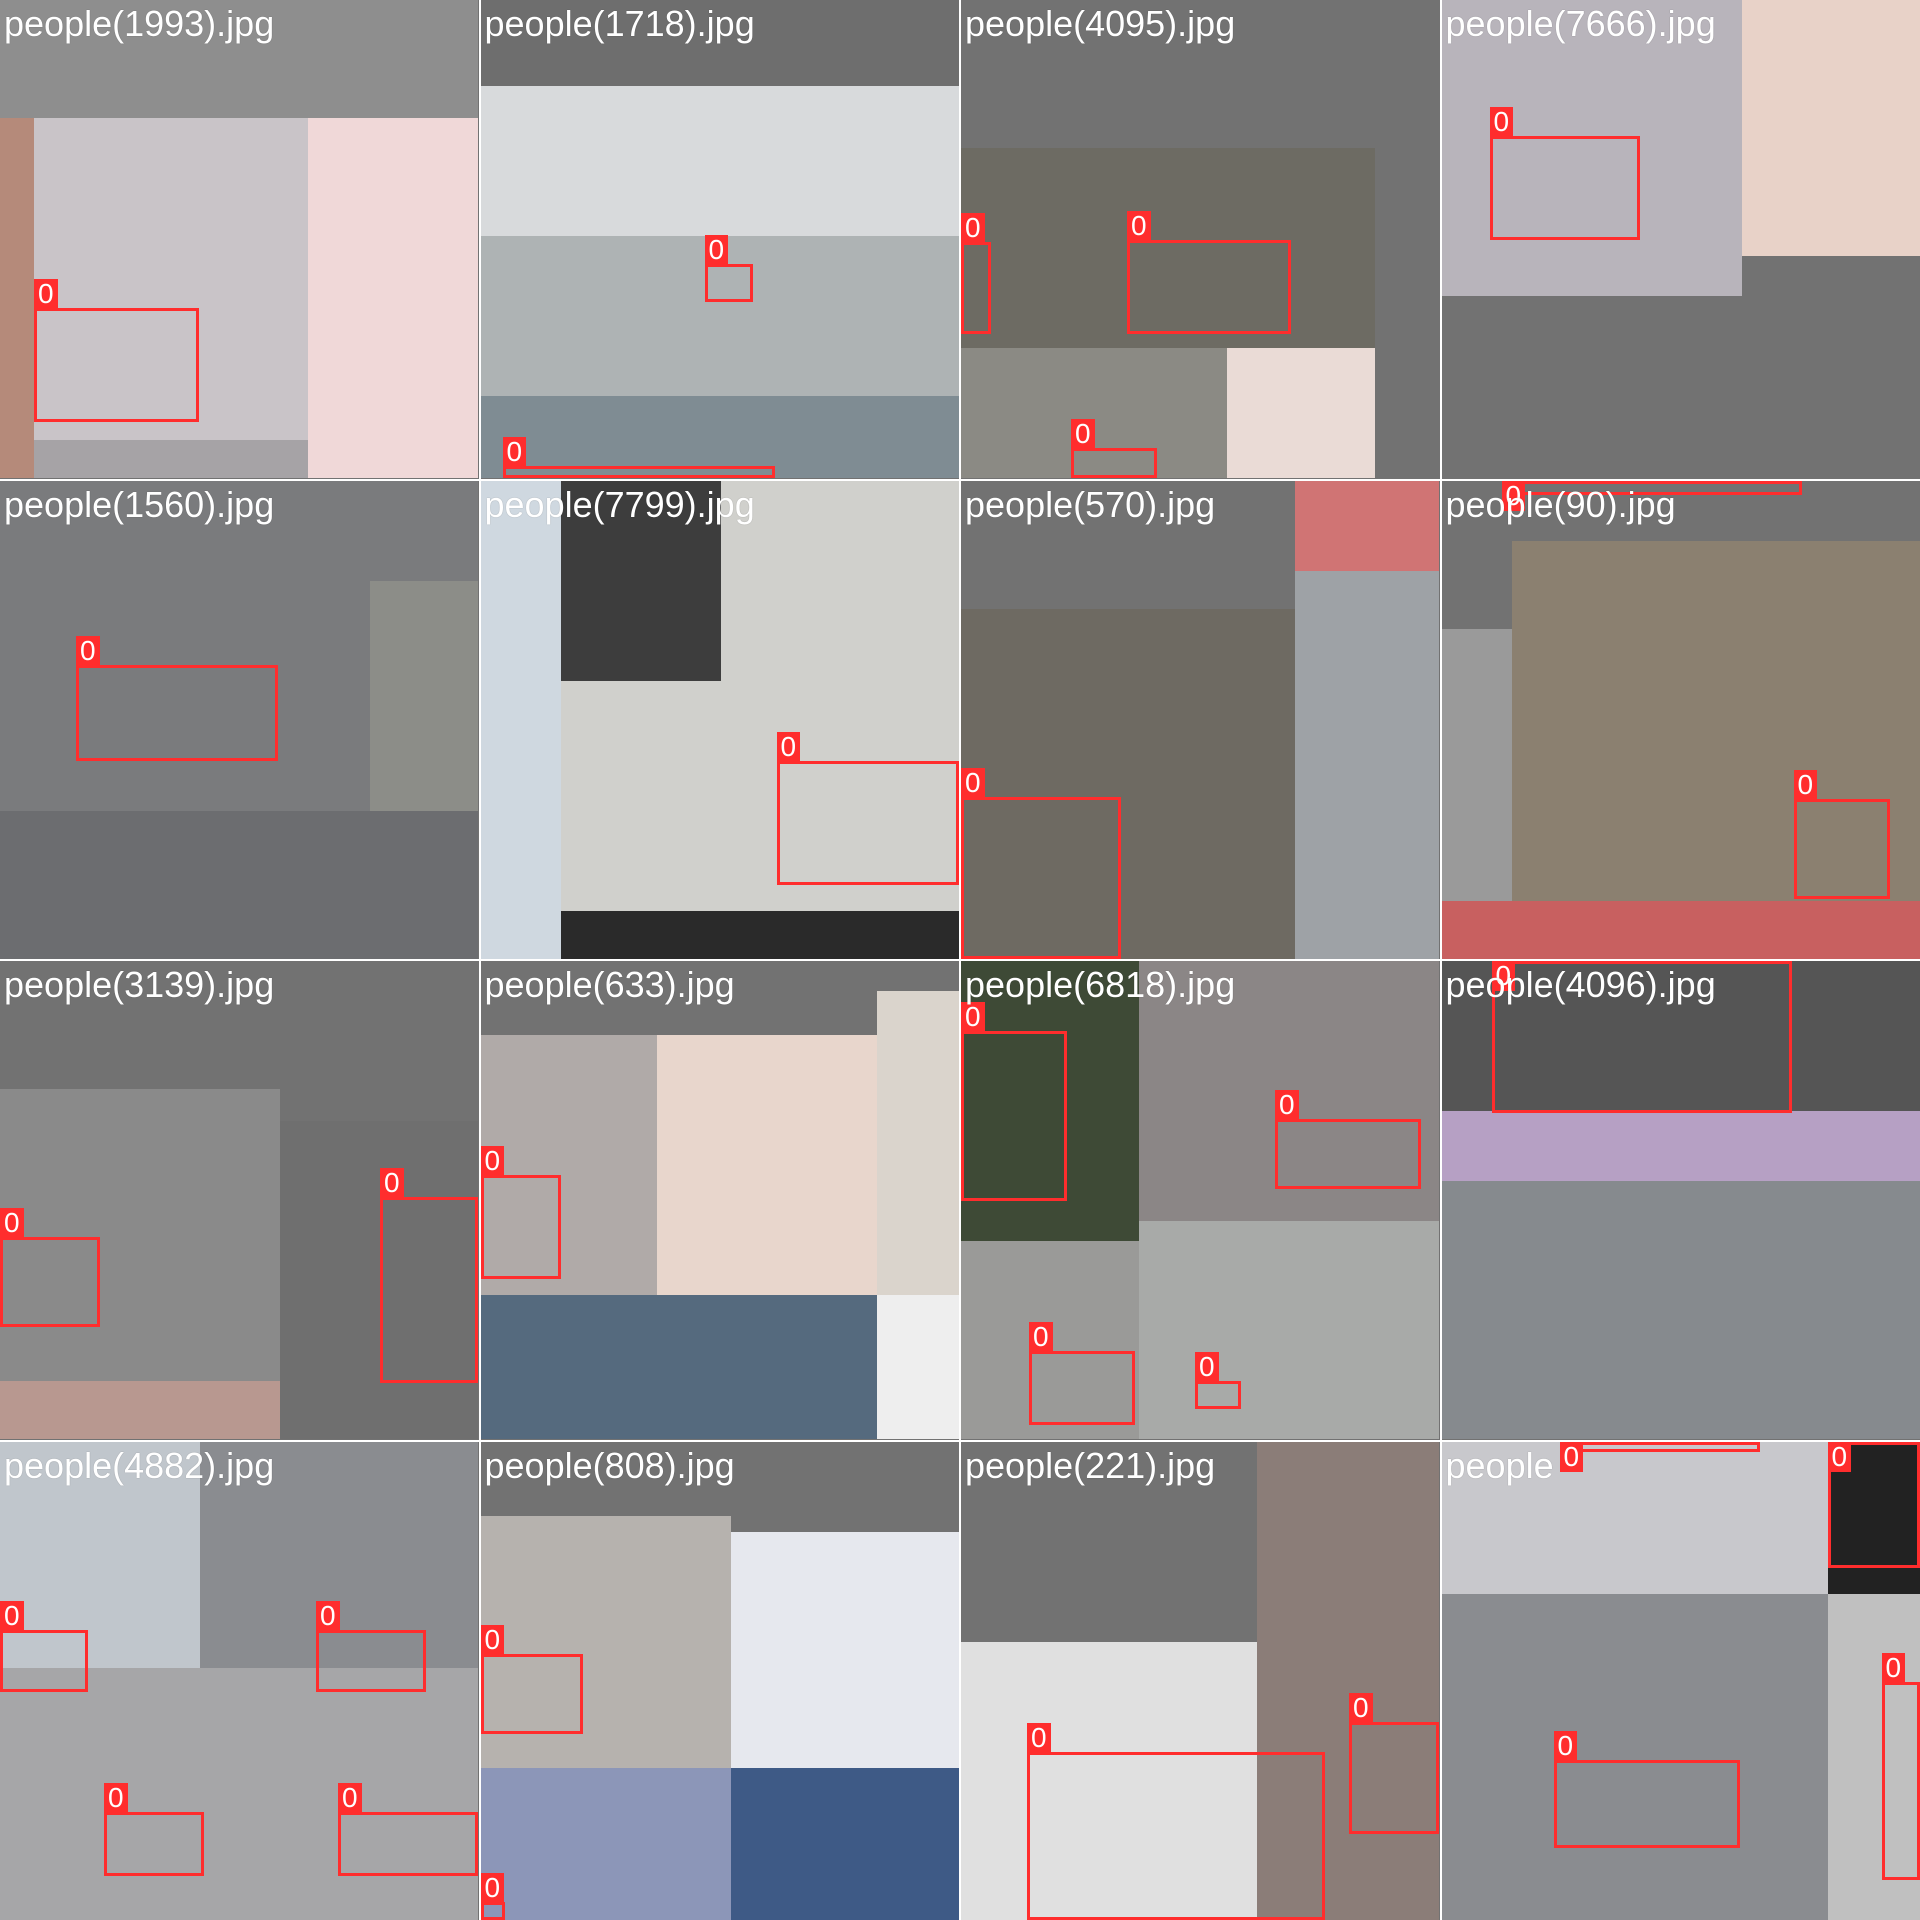 The image size is (1920, 1920). Describe the element at coordinates (139, 504) in the screenshot. I see `tile-filename: people(1560).jpg` at that location.